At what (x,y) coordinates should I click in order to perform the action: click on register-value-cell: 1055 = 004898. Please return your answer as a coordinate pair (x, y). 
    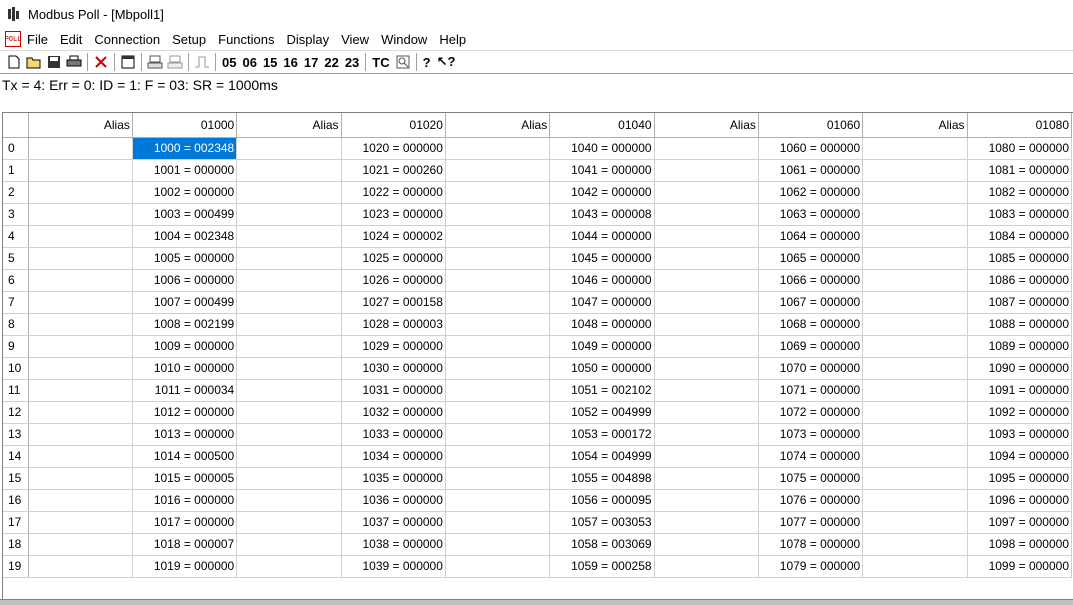
    Looking at the image, I should click on (602, 478).